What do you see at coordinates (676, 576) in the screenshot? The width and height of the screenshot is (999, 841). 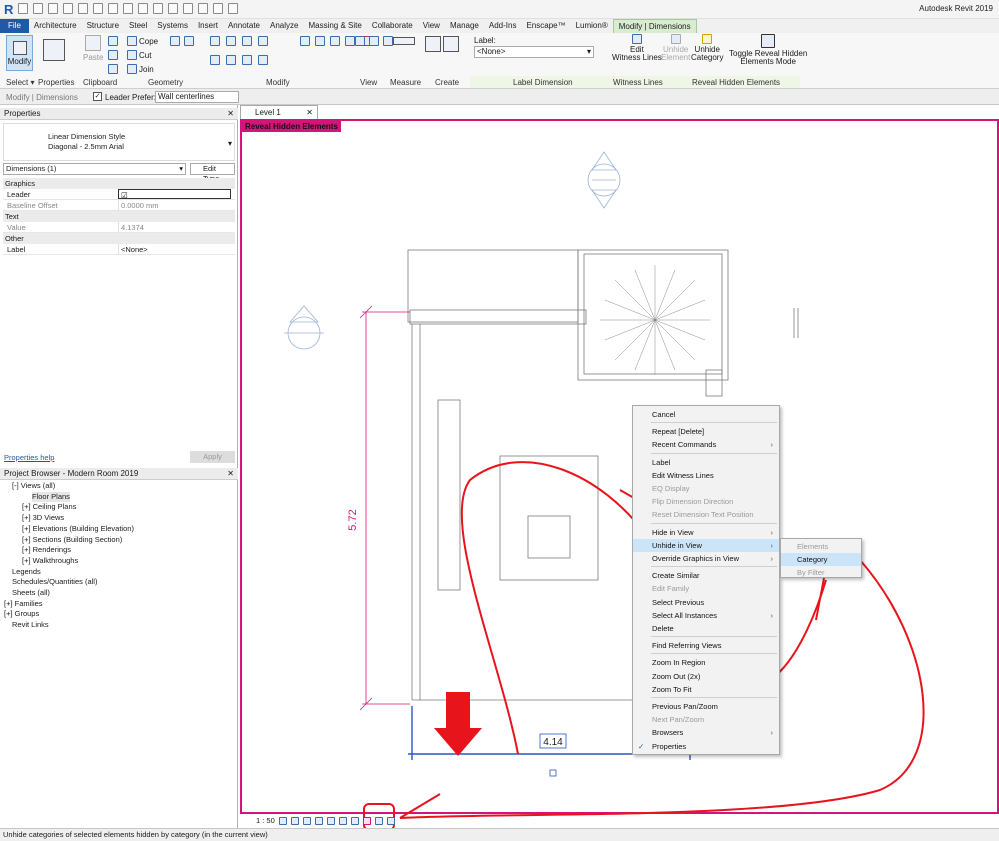 I see `menu-item-label: Create Similar` at bounding box center [676, 576].